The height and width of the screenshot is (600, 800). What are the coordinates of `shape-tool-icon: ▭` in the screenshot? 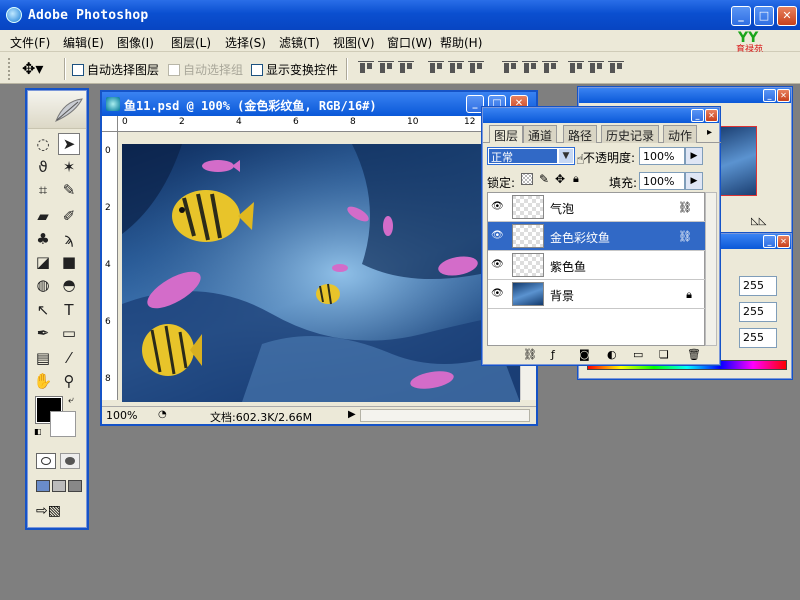 It's located at (69, 333).